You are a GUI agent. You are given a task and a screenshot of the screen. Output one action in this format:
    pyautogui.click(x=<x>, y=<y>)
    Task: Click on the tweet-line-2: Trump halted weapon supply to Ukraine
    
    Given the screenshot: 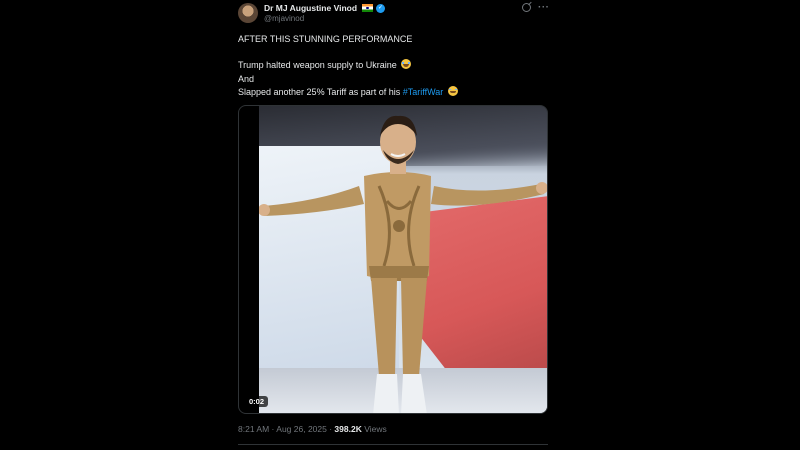 What is the action you would take?
    pyautogui.click(x=393, y=65)
    